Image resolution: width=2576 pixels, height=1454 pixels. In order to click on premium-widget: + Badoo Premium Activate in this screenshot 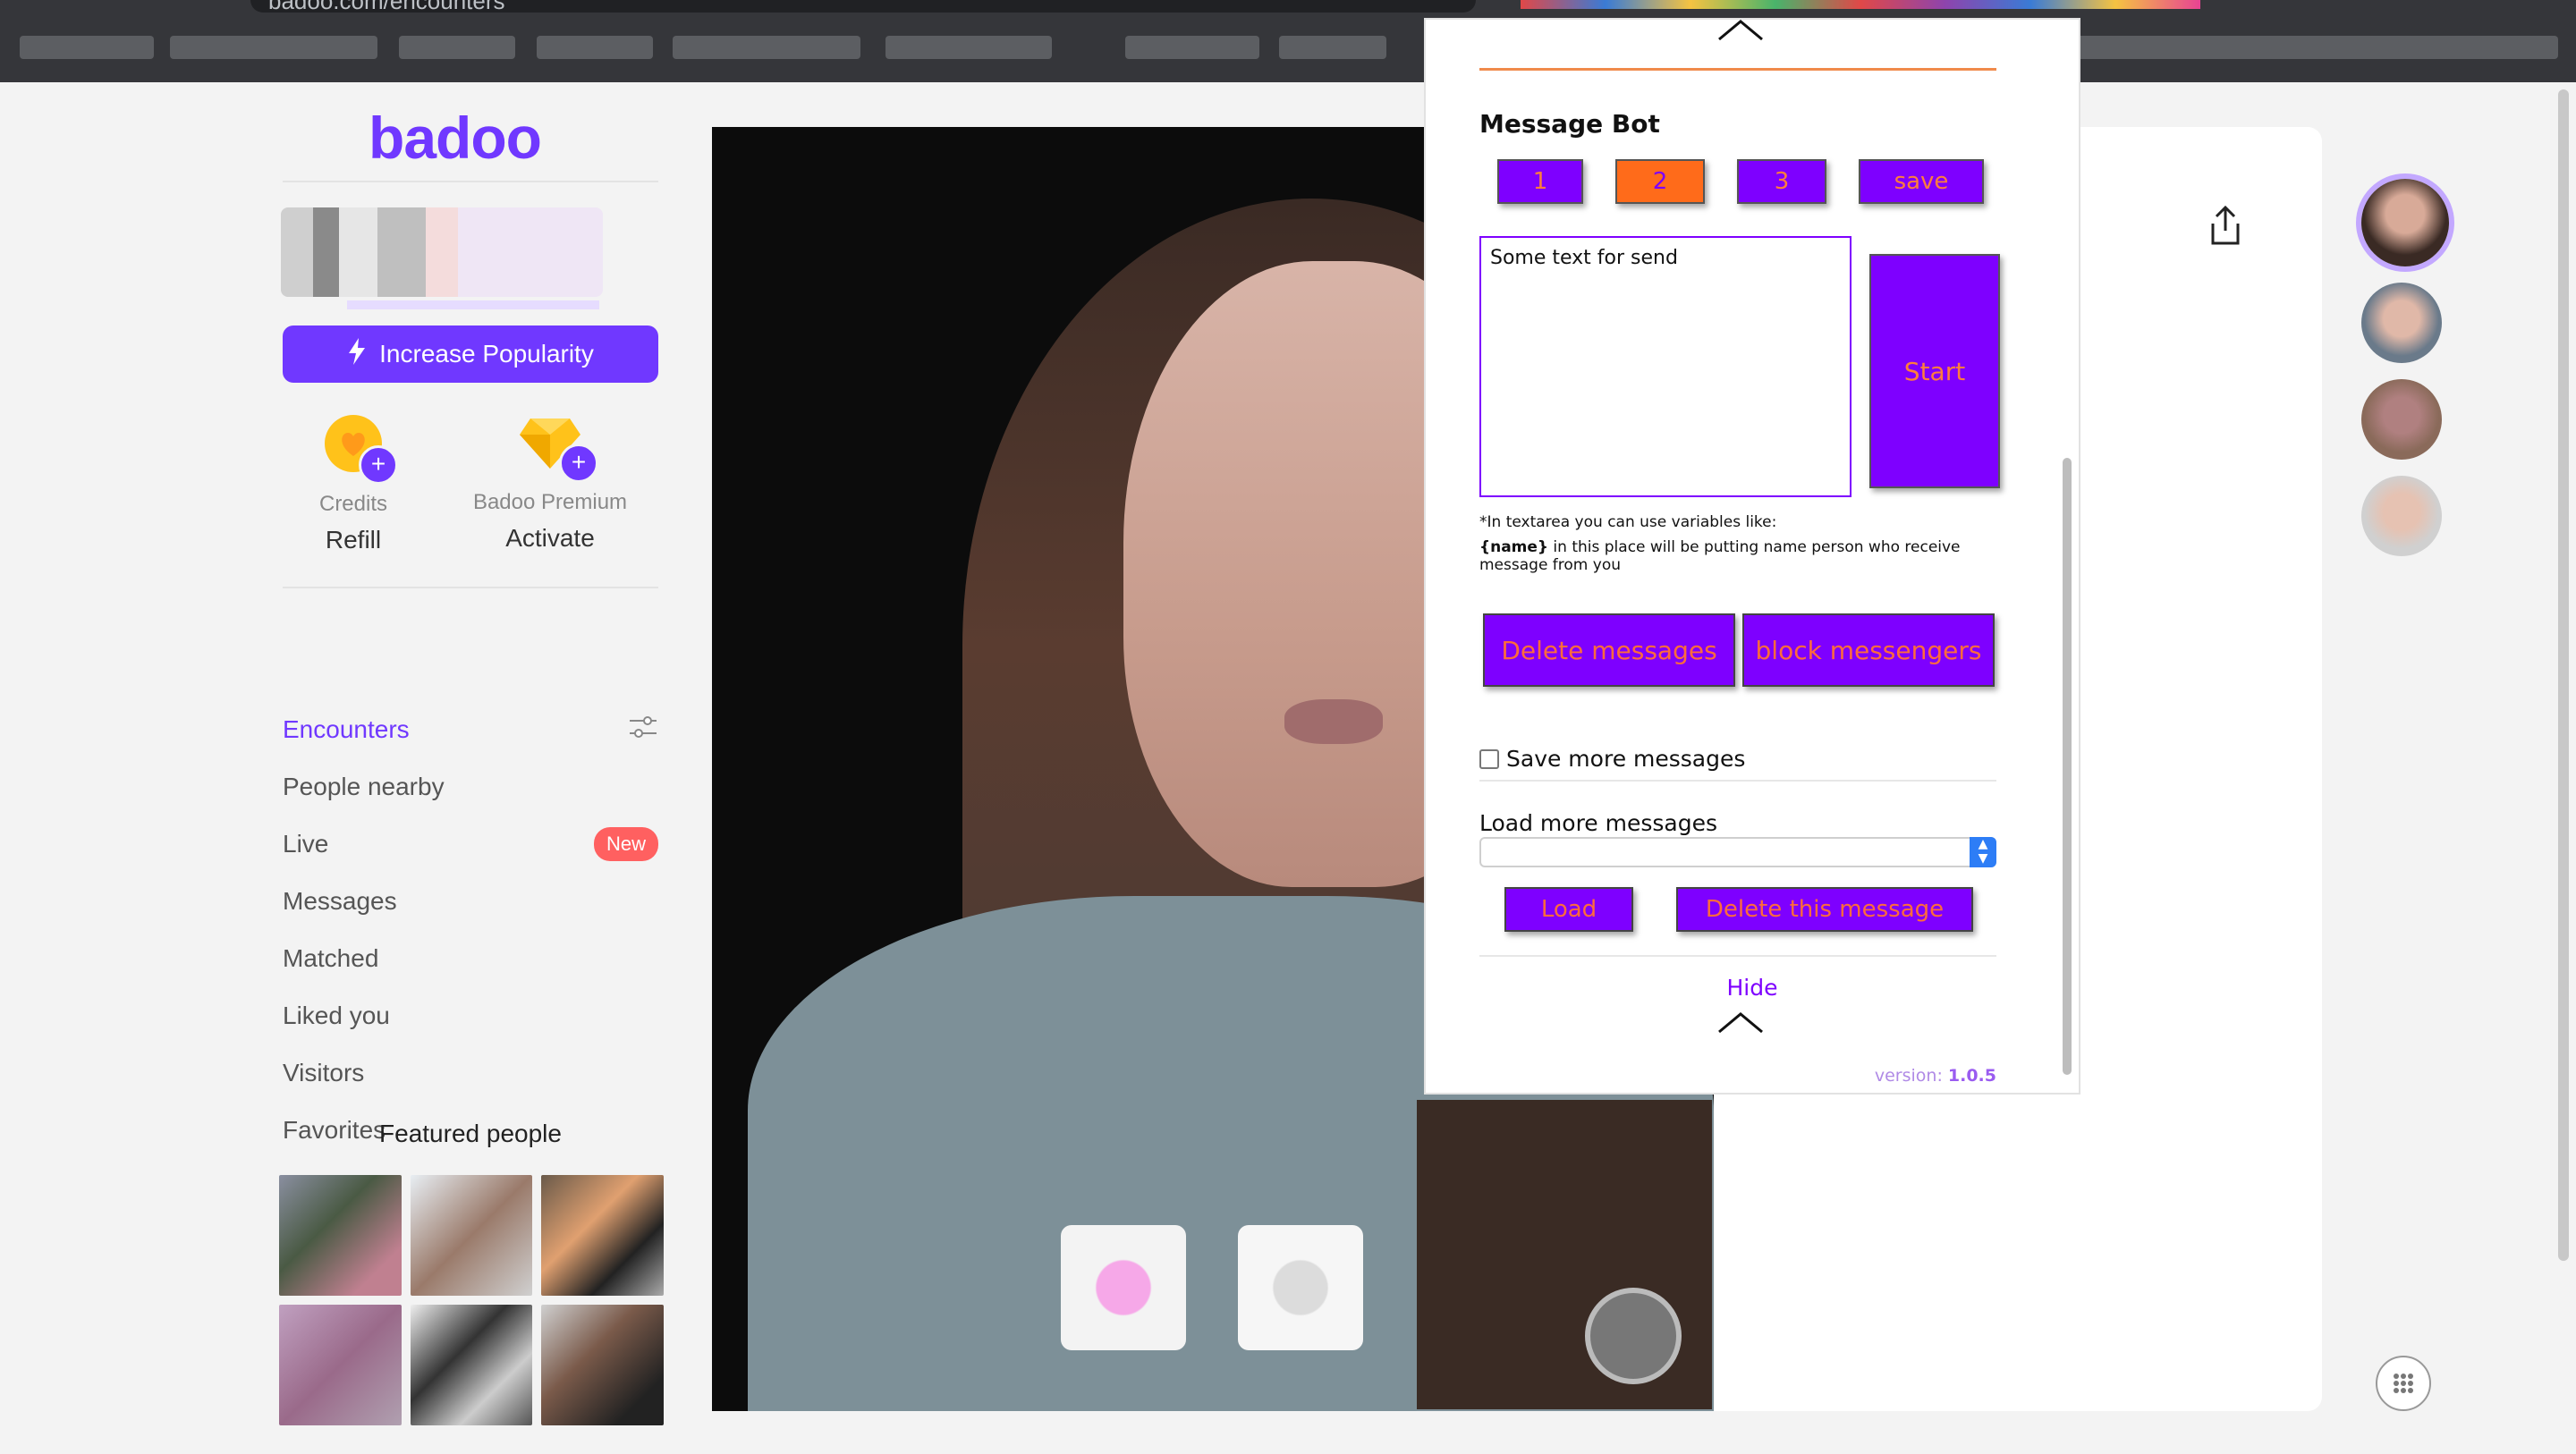, I will do `click(550, 484)`.